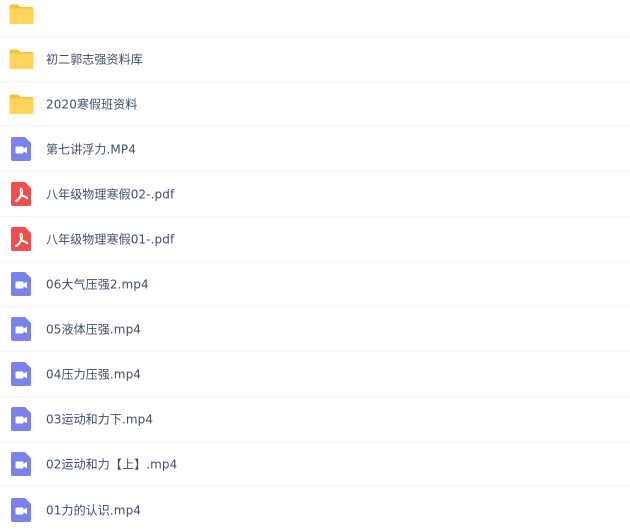  Describe the element at coordinates (91, 149) in the screenshot. I see `file-name: 第七讲浮力.MP4` at that location.